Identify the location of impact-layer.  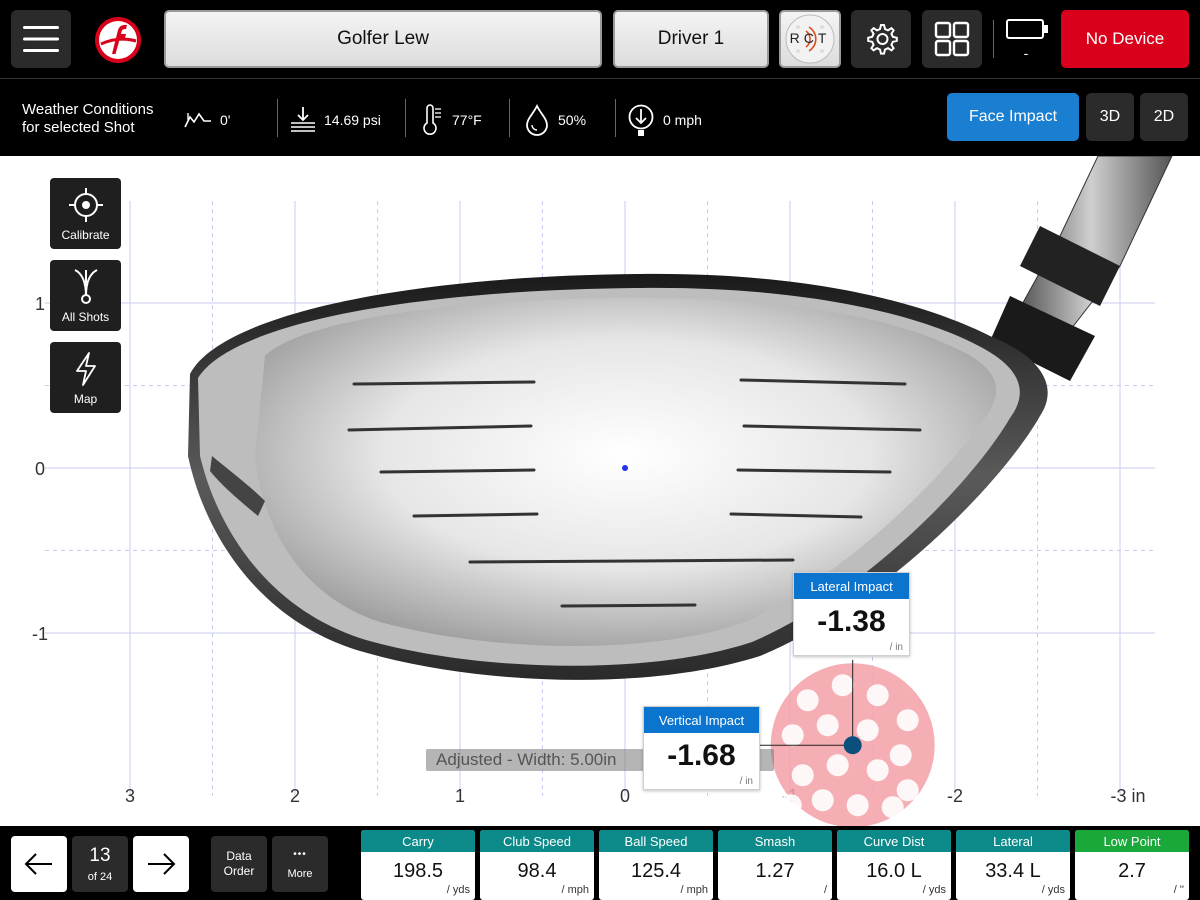
(847, 742).